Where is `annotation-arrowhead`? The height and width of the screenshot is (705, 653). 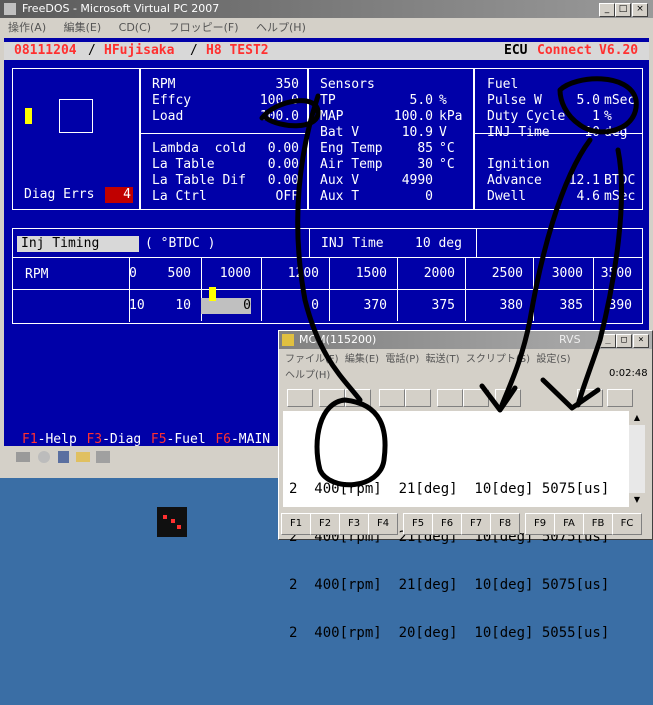 annotation-arrowhead is located at coordinates (570, 394).